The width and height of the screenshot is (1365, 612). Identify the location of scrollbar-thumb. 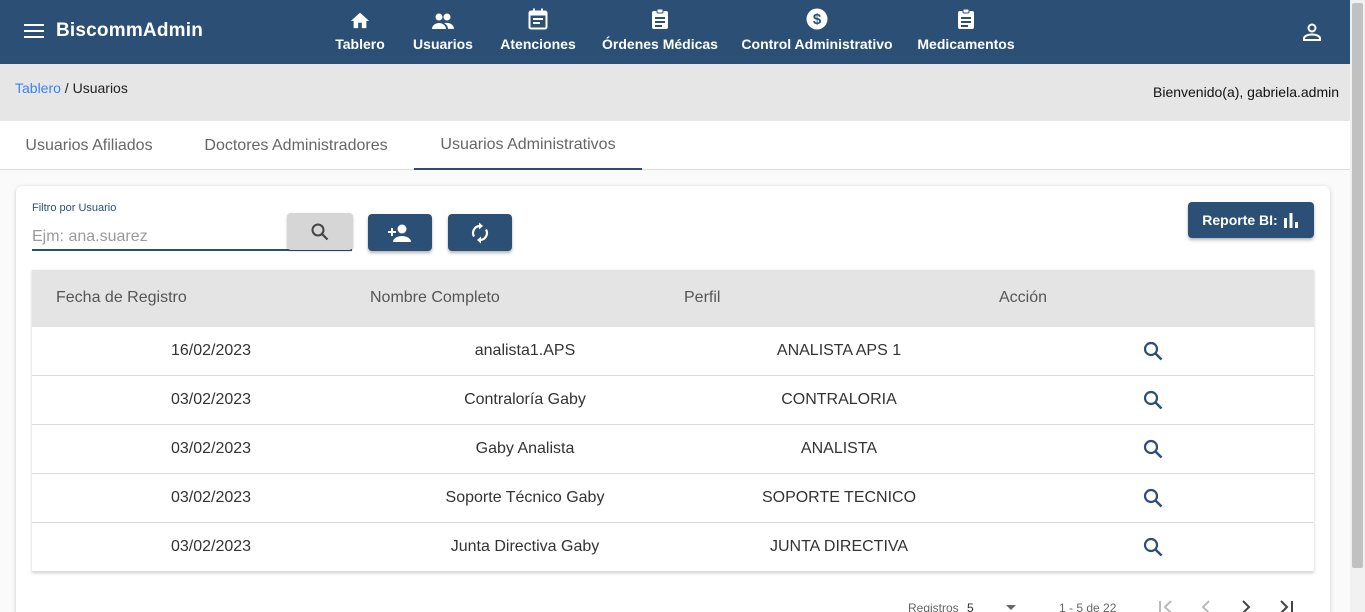
(1357, 285).